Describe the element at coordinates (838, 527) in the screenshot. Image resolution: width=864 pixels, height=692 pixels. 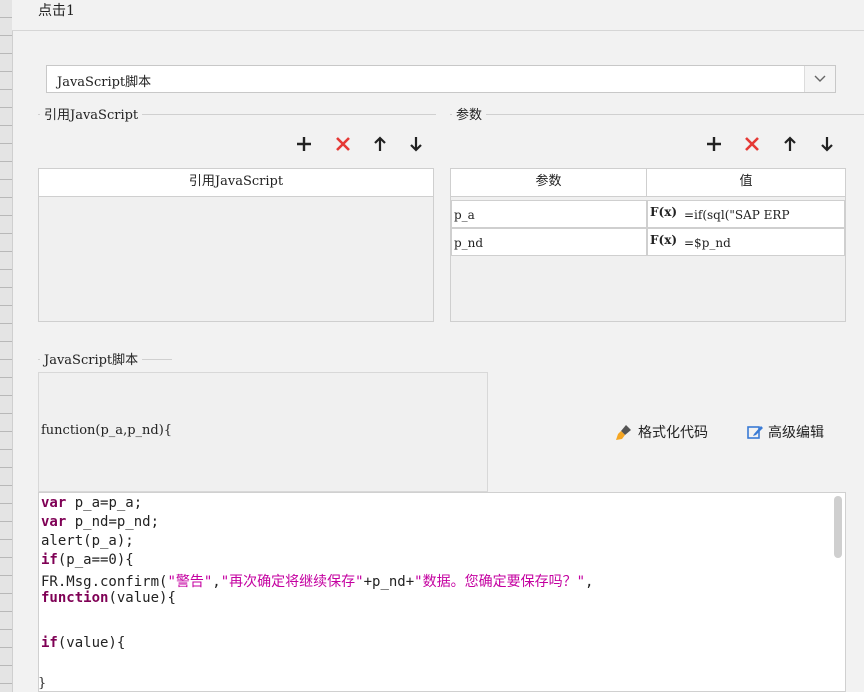
I see `code-scrollbar` at that location.